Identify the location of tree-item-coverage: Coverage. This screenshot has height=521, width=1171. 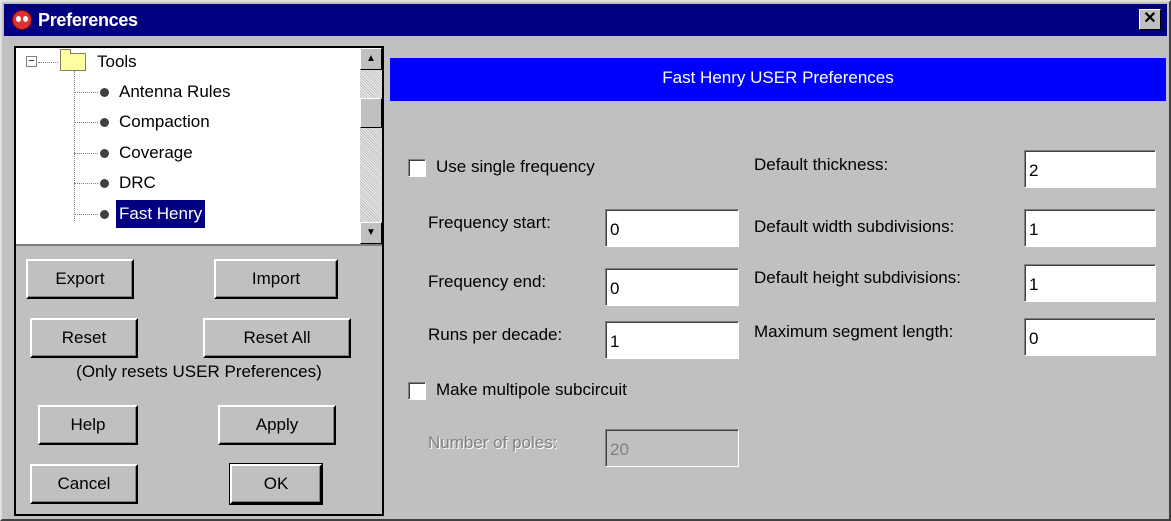
(188, 153).